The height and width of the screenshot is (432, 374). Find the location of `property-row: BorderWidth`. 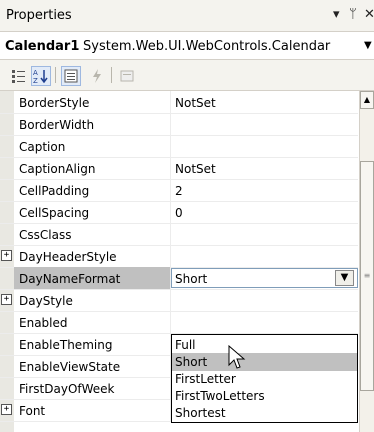

property-row: BorderWidth is located at coordinates (179, 124).